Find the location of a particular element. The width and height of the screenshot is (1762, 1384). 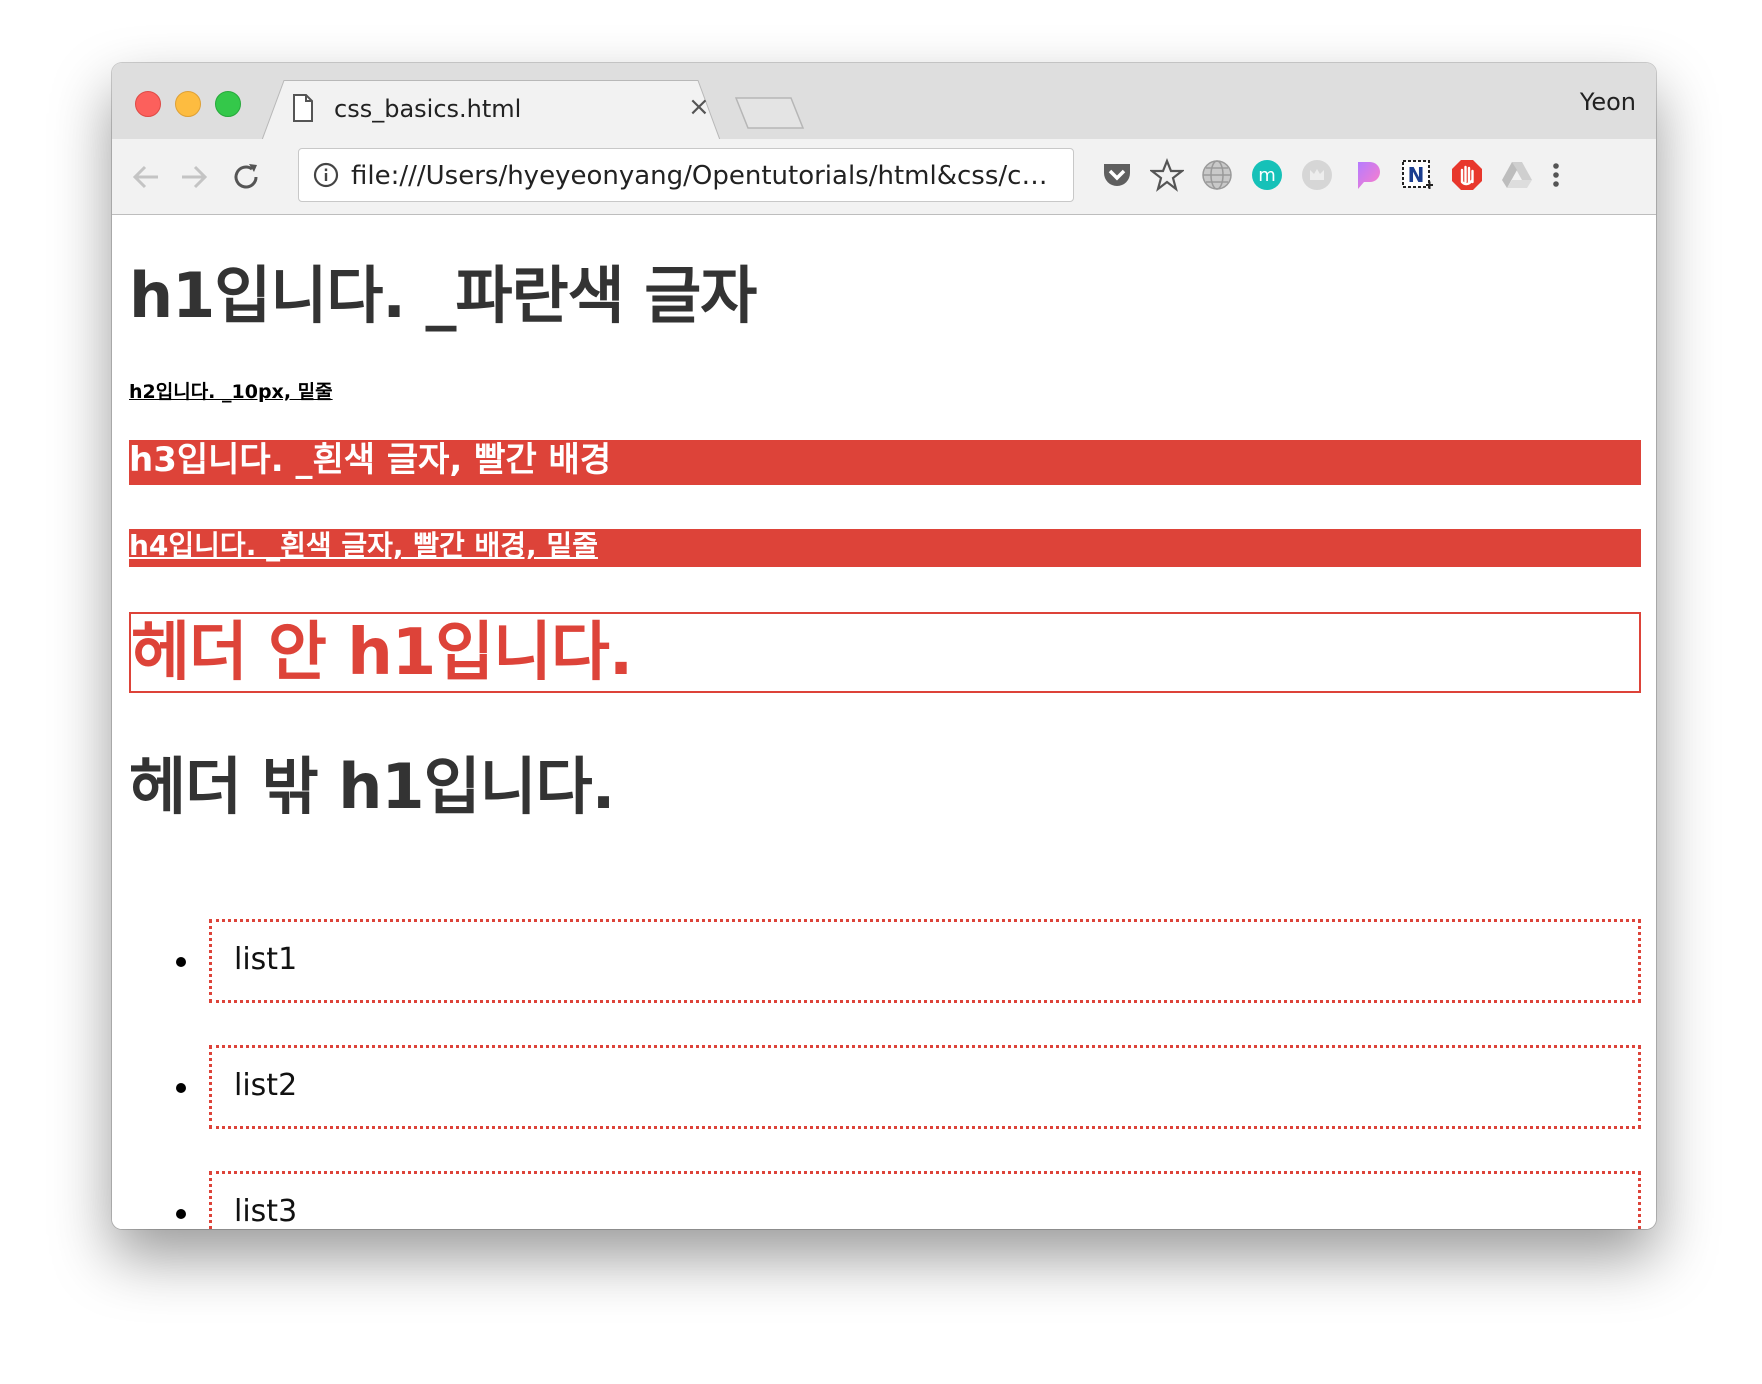

info-icon is located at coordinates (326, 175).